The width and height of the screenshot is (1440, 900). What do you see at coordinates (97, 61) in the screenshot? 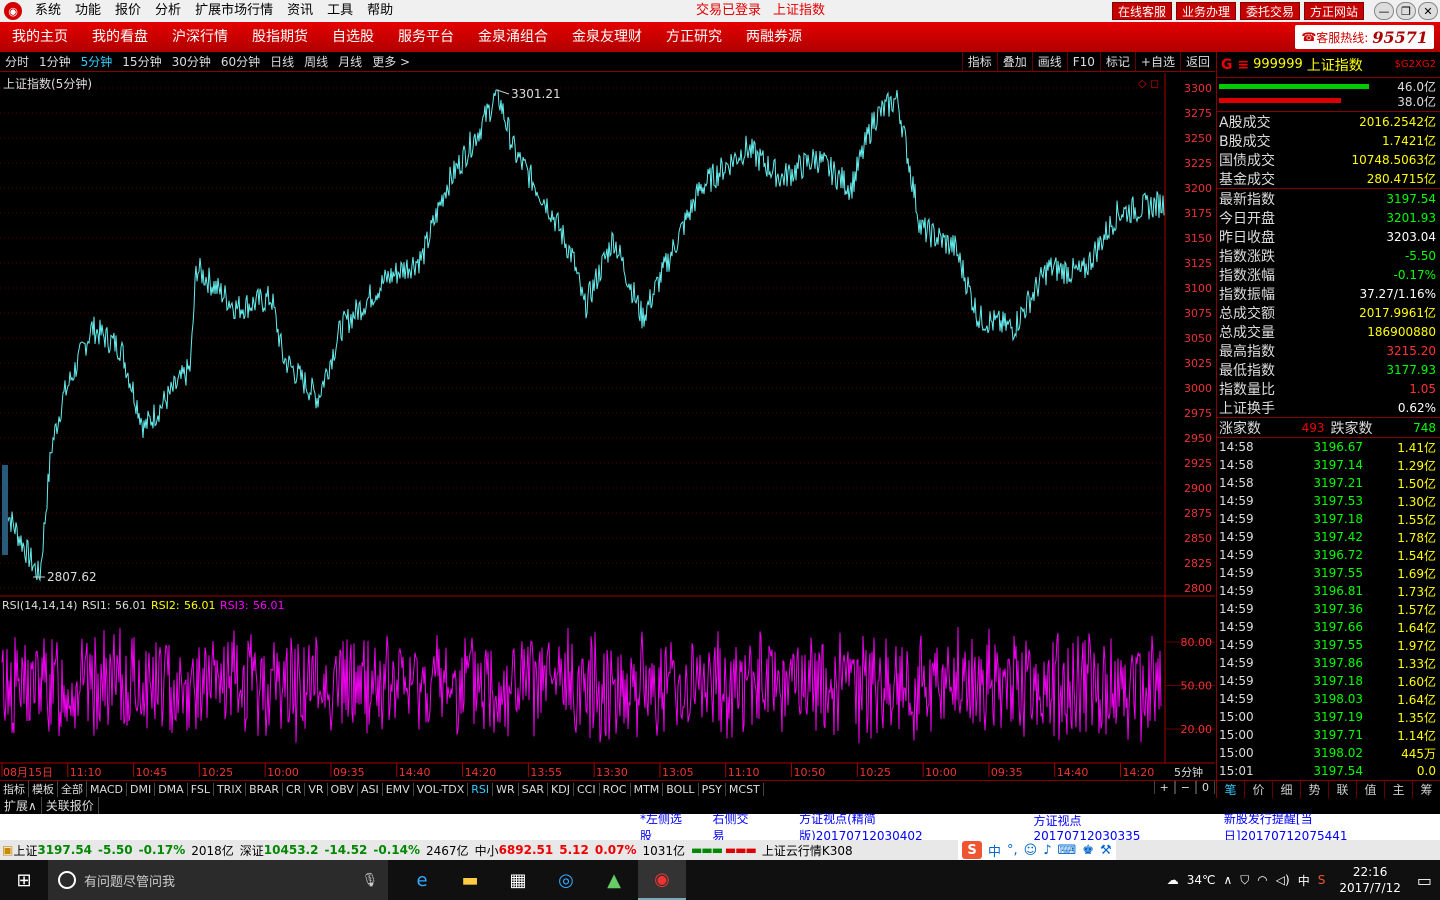
I see `period-5min: 5分钟` at bounding box center [97, 61].